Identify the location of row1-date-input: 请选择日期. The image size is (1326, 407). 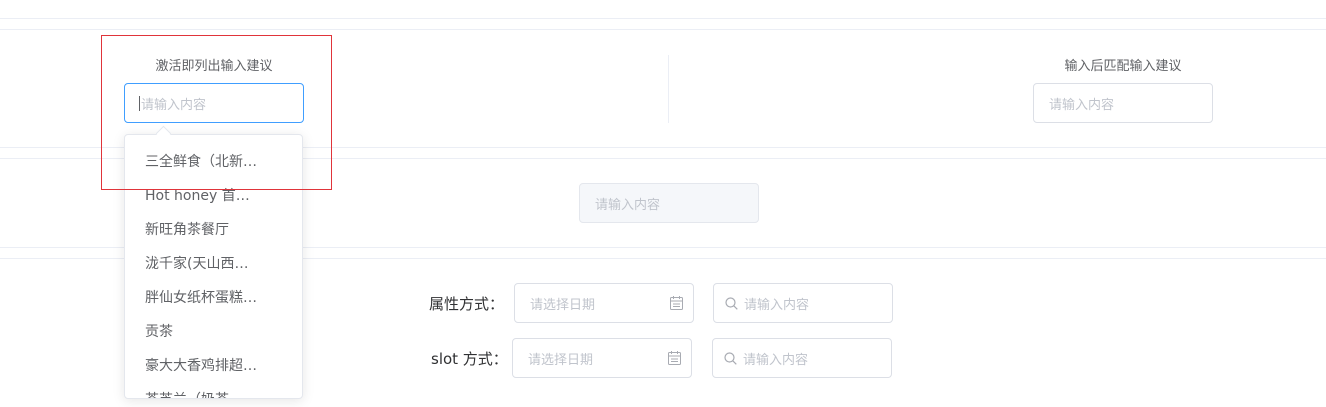
(604, 303).